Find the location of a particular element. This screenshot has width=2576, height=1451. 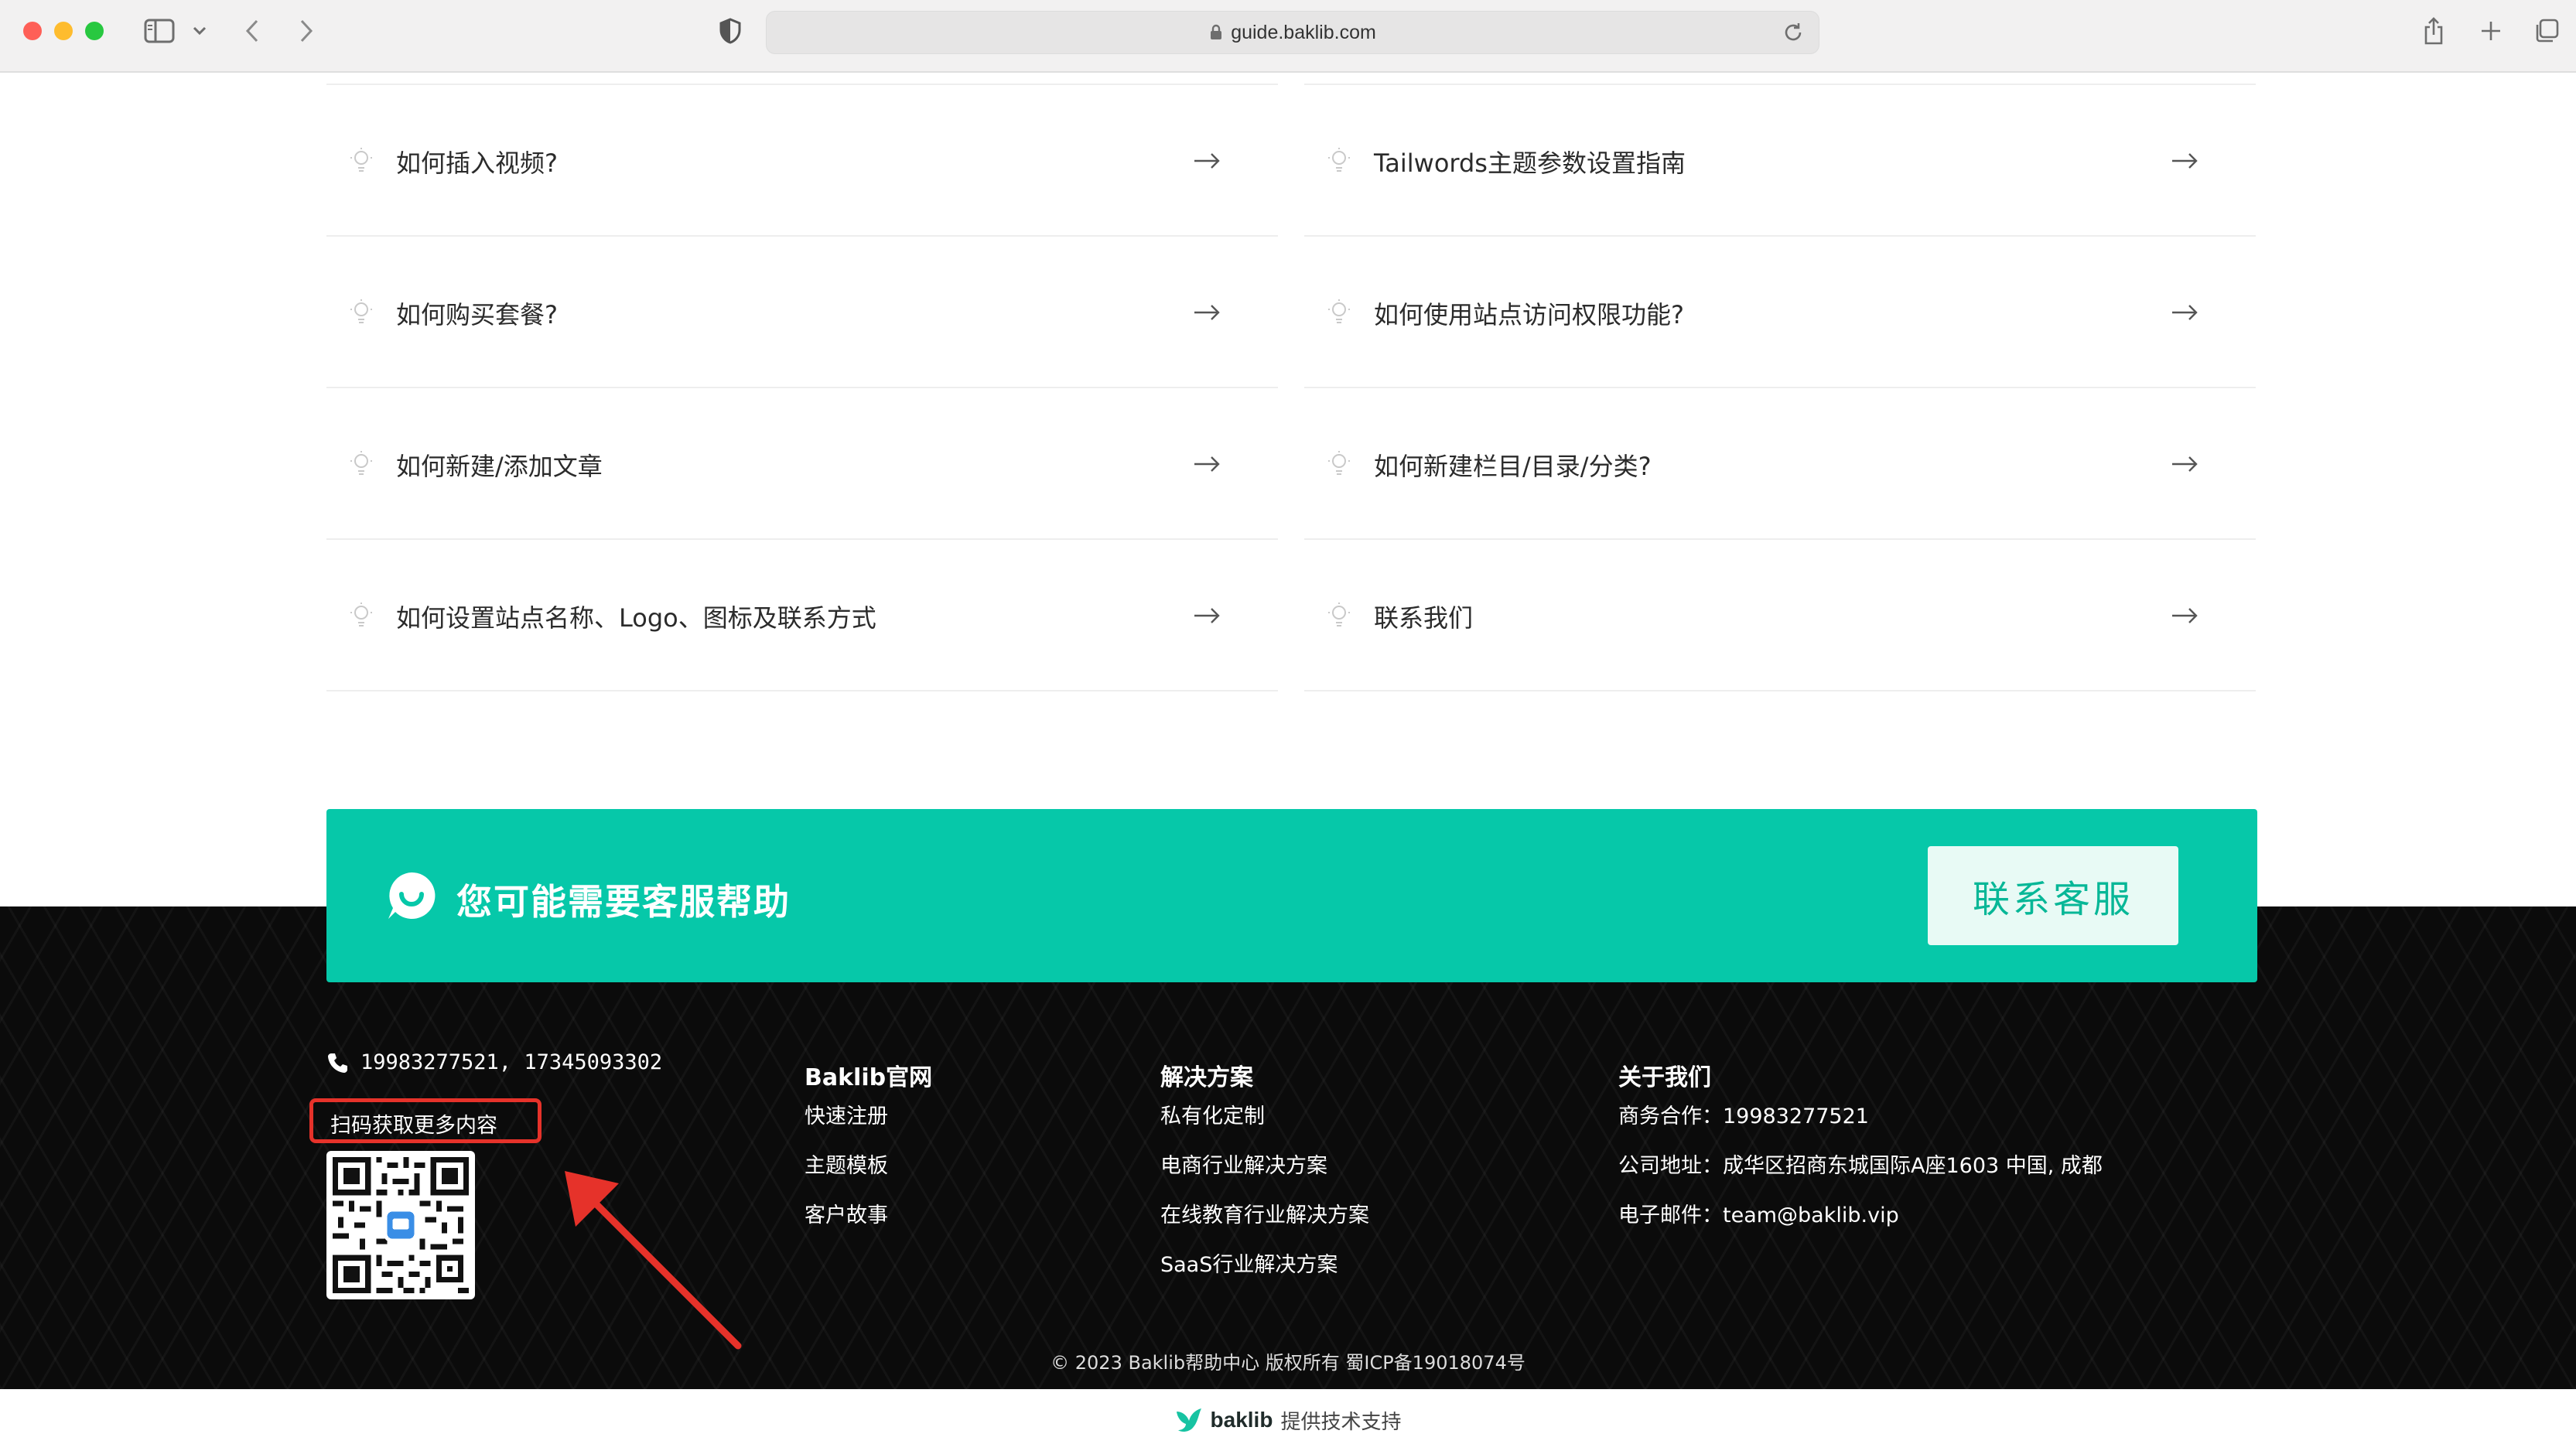

footer-column-baklib: Baklib官网 快速注册 主题模板 客户故事 is located at coordinates (868, 1149).